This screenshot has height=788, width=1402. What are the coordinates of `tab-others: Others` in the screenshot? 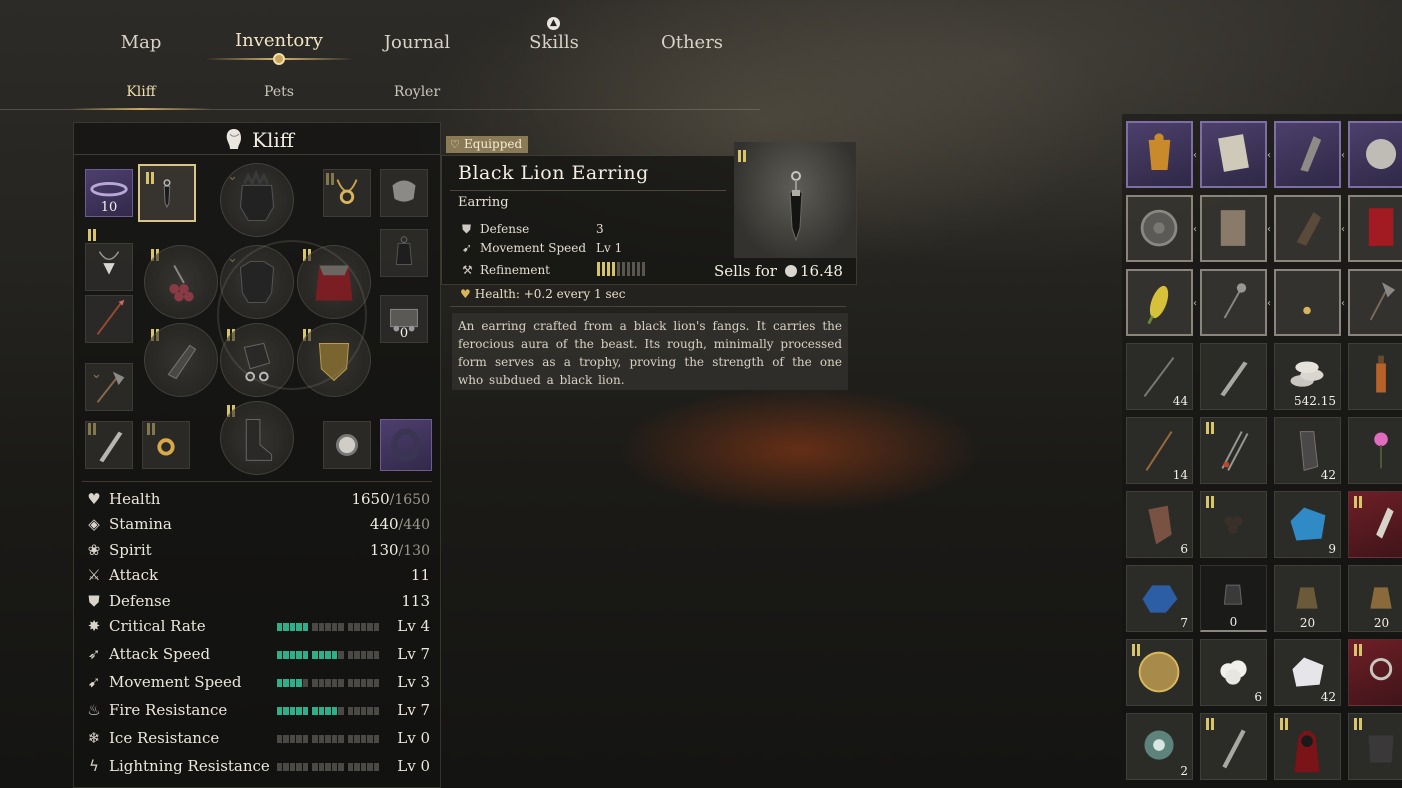 It's located at (692, 42).